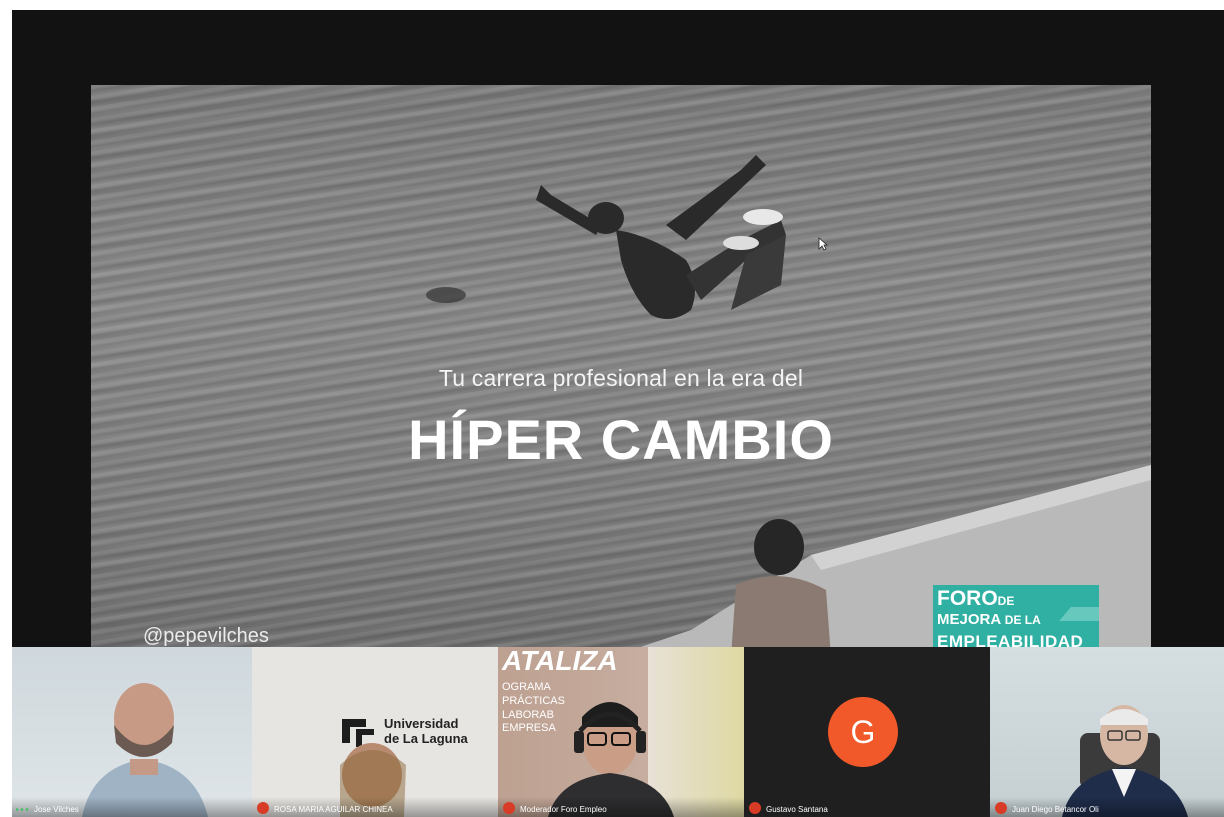 The width and height of the screenshot is (1224, 817). What do you see at coordinates (1079, 614) in the screenshot?
I see `logo-chevron-shape` at bounding box center [1079, 614].